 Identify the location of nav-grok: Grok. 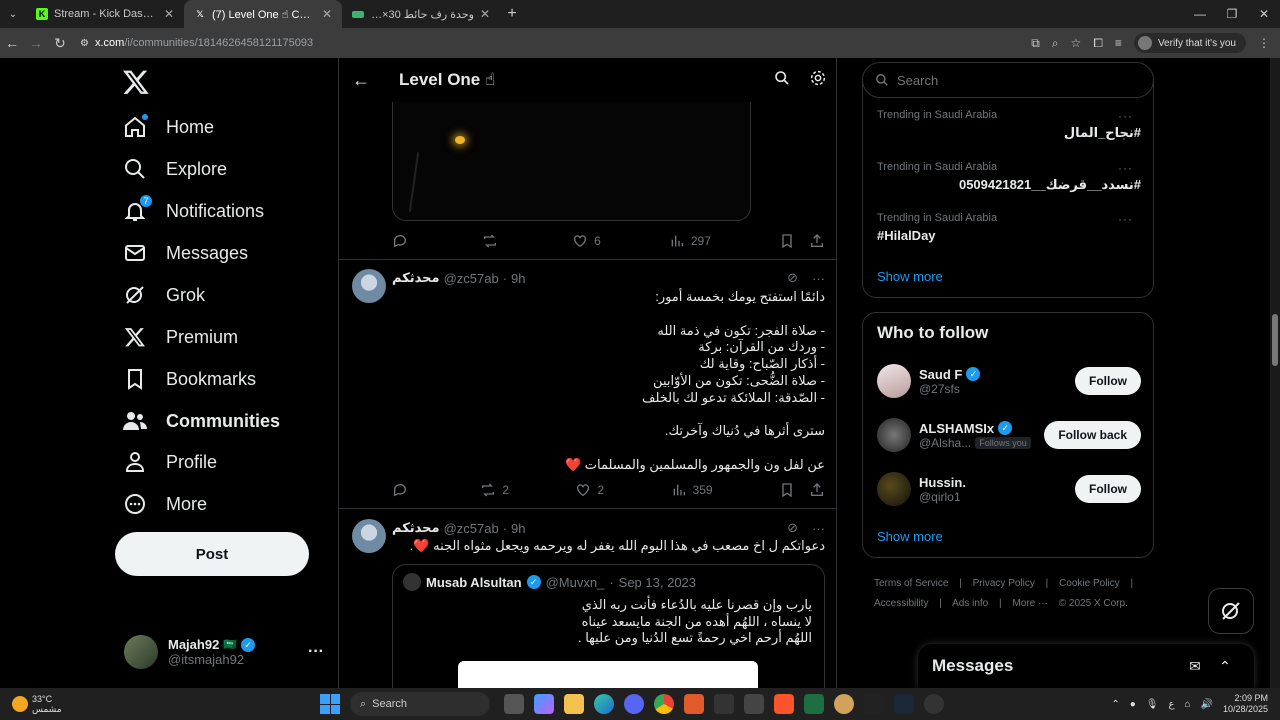
(163, 295).